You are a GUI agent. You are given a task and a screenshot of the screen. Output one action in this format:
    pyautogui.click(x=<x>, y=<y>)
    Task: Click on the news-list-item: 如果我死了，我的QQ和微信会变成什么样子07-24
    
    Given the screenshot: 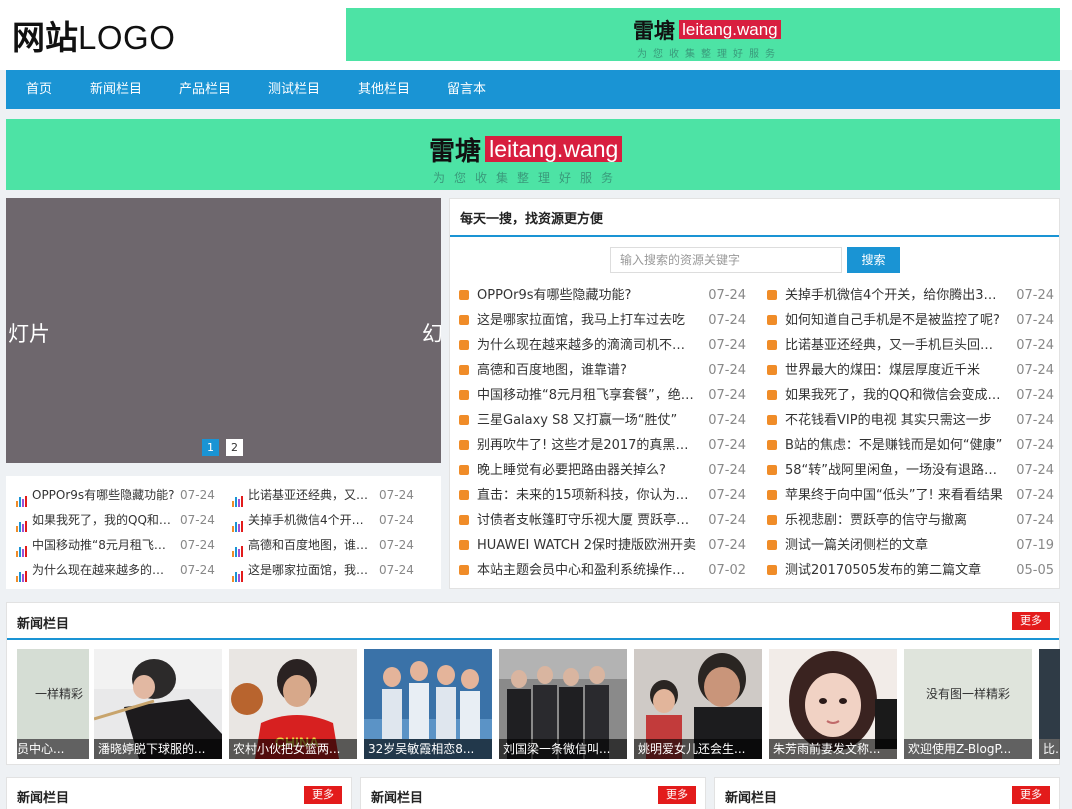 What is the action you would take?
    pyautogui.click(x=910, y=395)
    